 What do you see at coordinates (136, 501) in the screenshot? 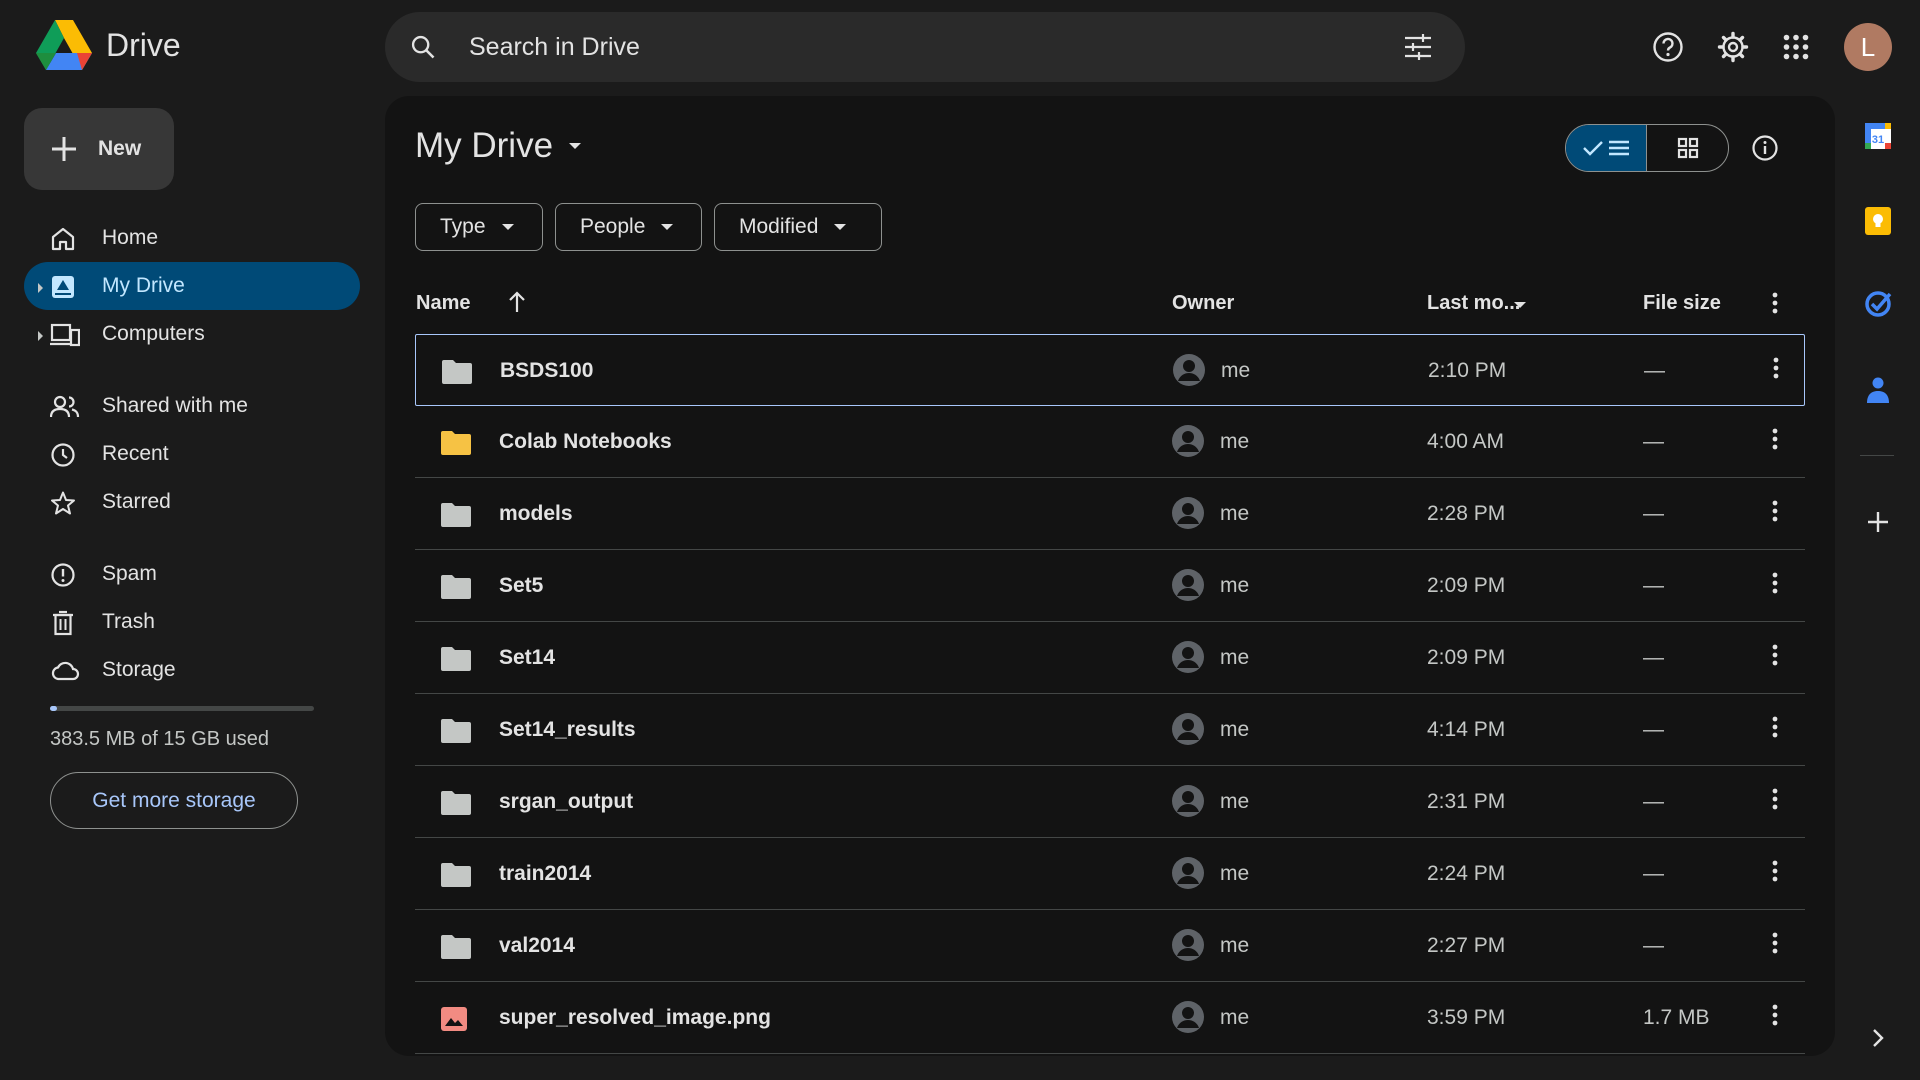
I see `nav-label-starred: Starred` at bounding box center [136, 501].